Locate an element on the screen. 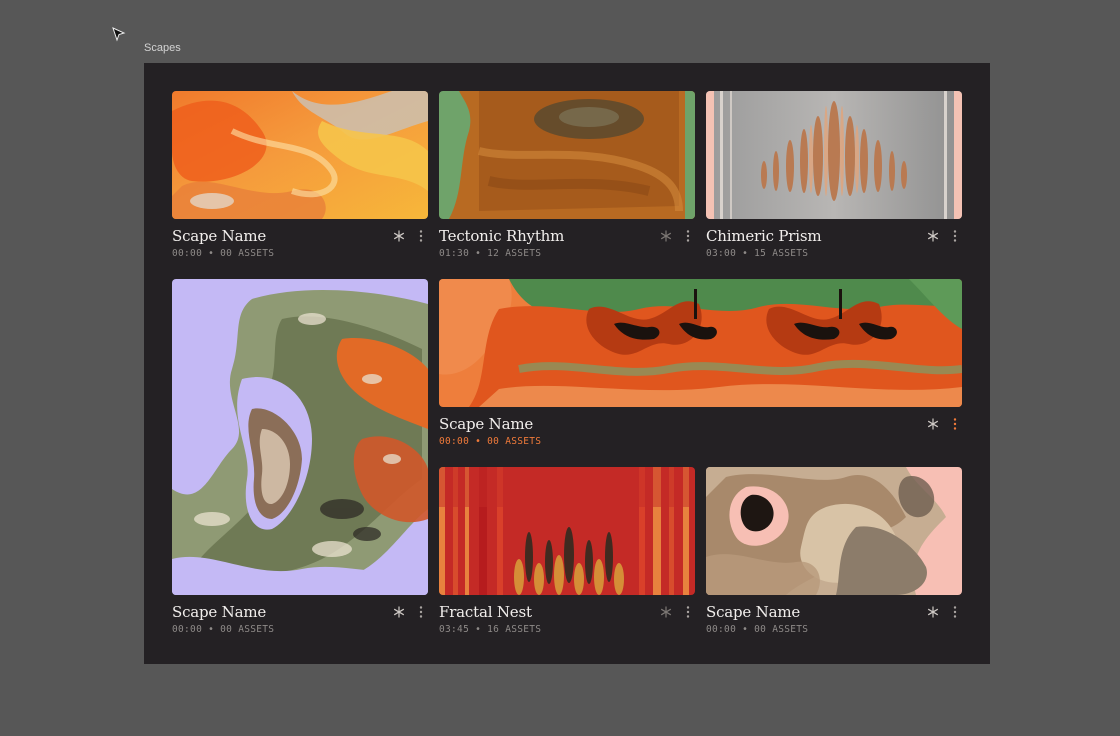 The height and width of the screenshot is (736, 1120). scape-subtitle: 03:00 • 15 ASSETS is located at coordinates (757, 253).